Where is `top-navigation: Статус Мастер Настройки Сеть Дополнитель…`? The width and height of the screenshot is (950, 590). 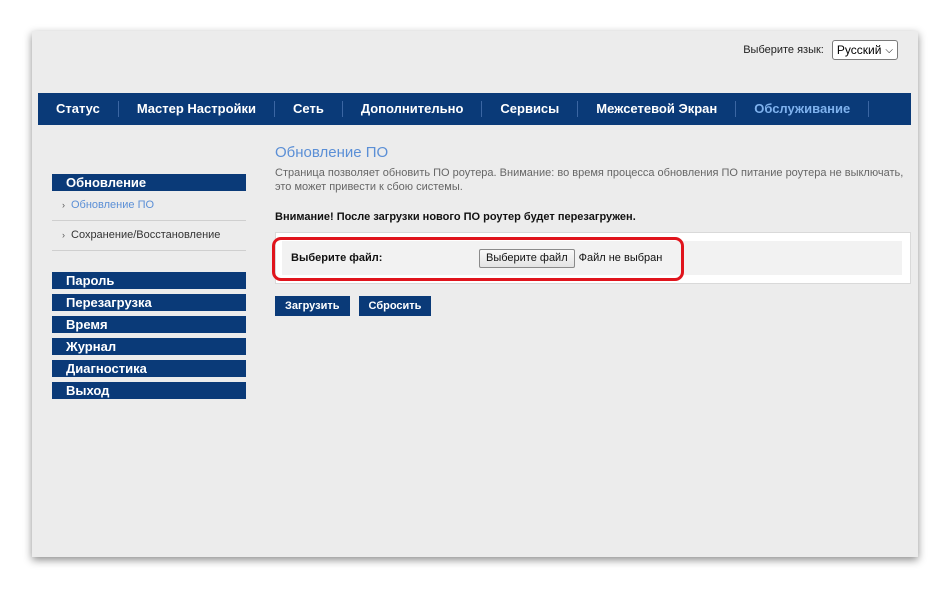
top-navigation: Статус Мастер Настройки Сеть Дополнитель… is located at coordinates (474, 109).